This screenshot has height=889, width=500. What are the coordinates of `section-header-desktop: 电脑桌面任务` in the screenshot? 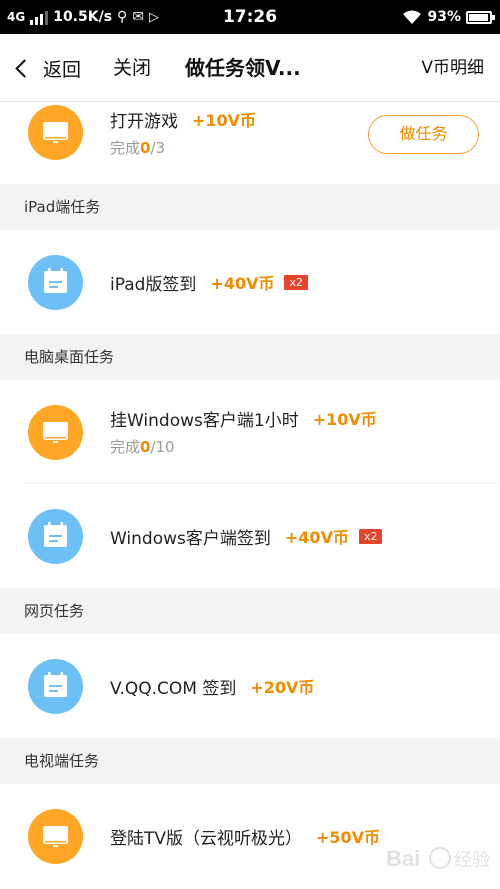 It's located at (250, 357).